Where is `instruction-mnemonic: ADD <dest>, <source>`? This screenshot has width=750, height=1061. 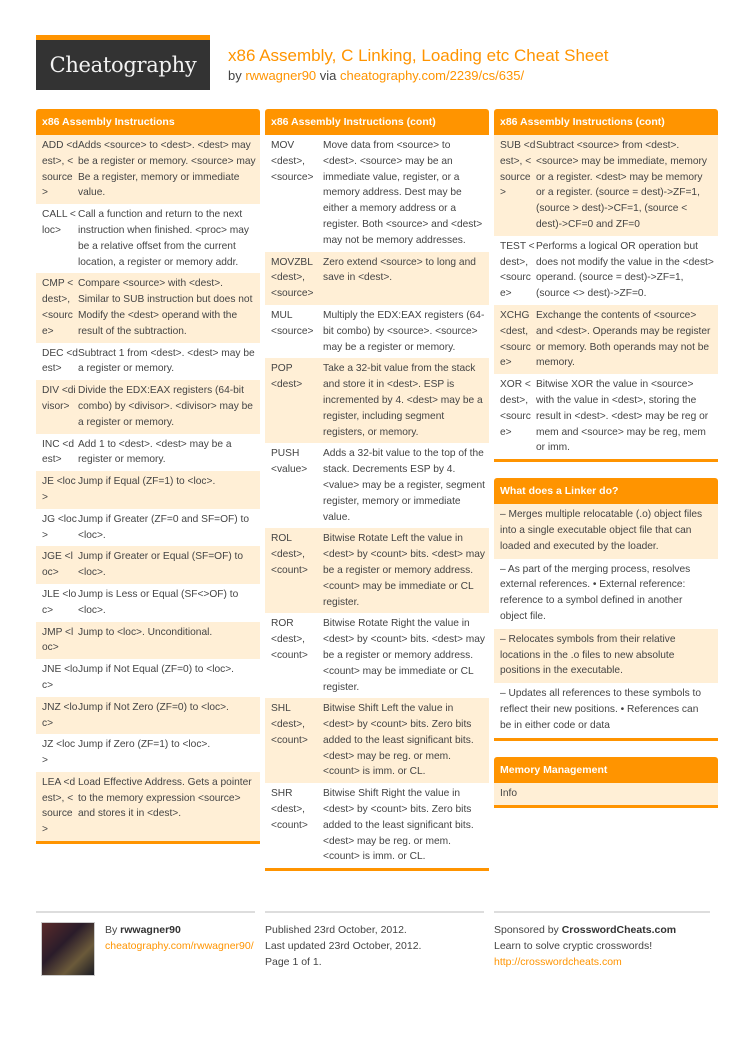 instruction-mnemonic: ADD <dest>, <source> is located at coordinates (60, 169).